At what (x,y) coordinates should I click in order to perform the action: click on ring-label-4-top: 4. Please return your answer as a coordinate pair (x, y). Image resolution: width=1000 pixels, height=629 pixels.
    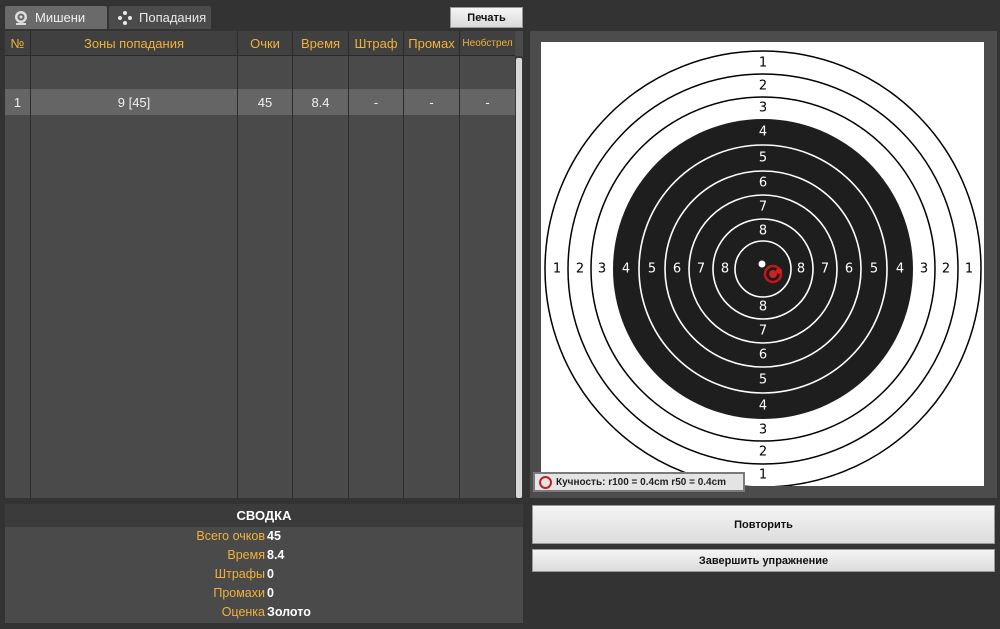
    Looking at the image, I should click on (763, 132).